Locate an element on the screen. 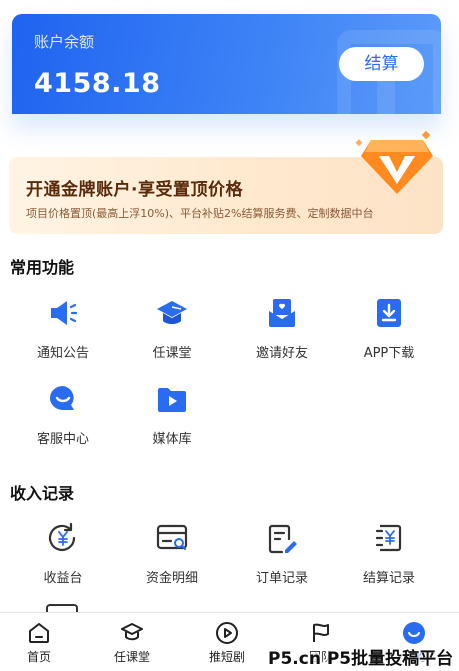 This screenshot has width=459, height=671. settlement-records-item: 结算记录 is located at coordinates (389, 553).